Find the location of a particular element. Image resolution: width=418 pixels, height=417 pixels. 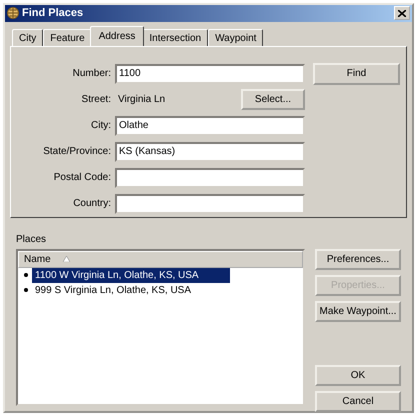

input-field: KS (Kansas) is located at coordinates (210, 152).